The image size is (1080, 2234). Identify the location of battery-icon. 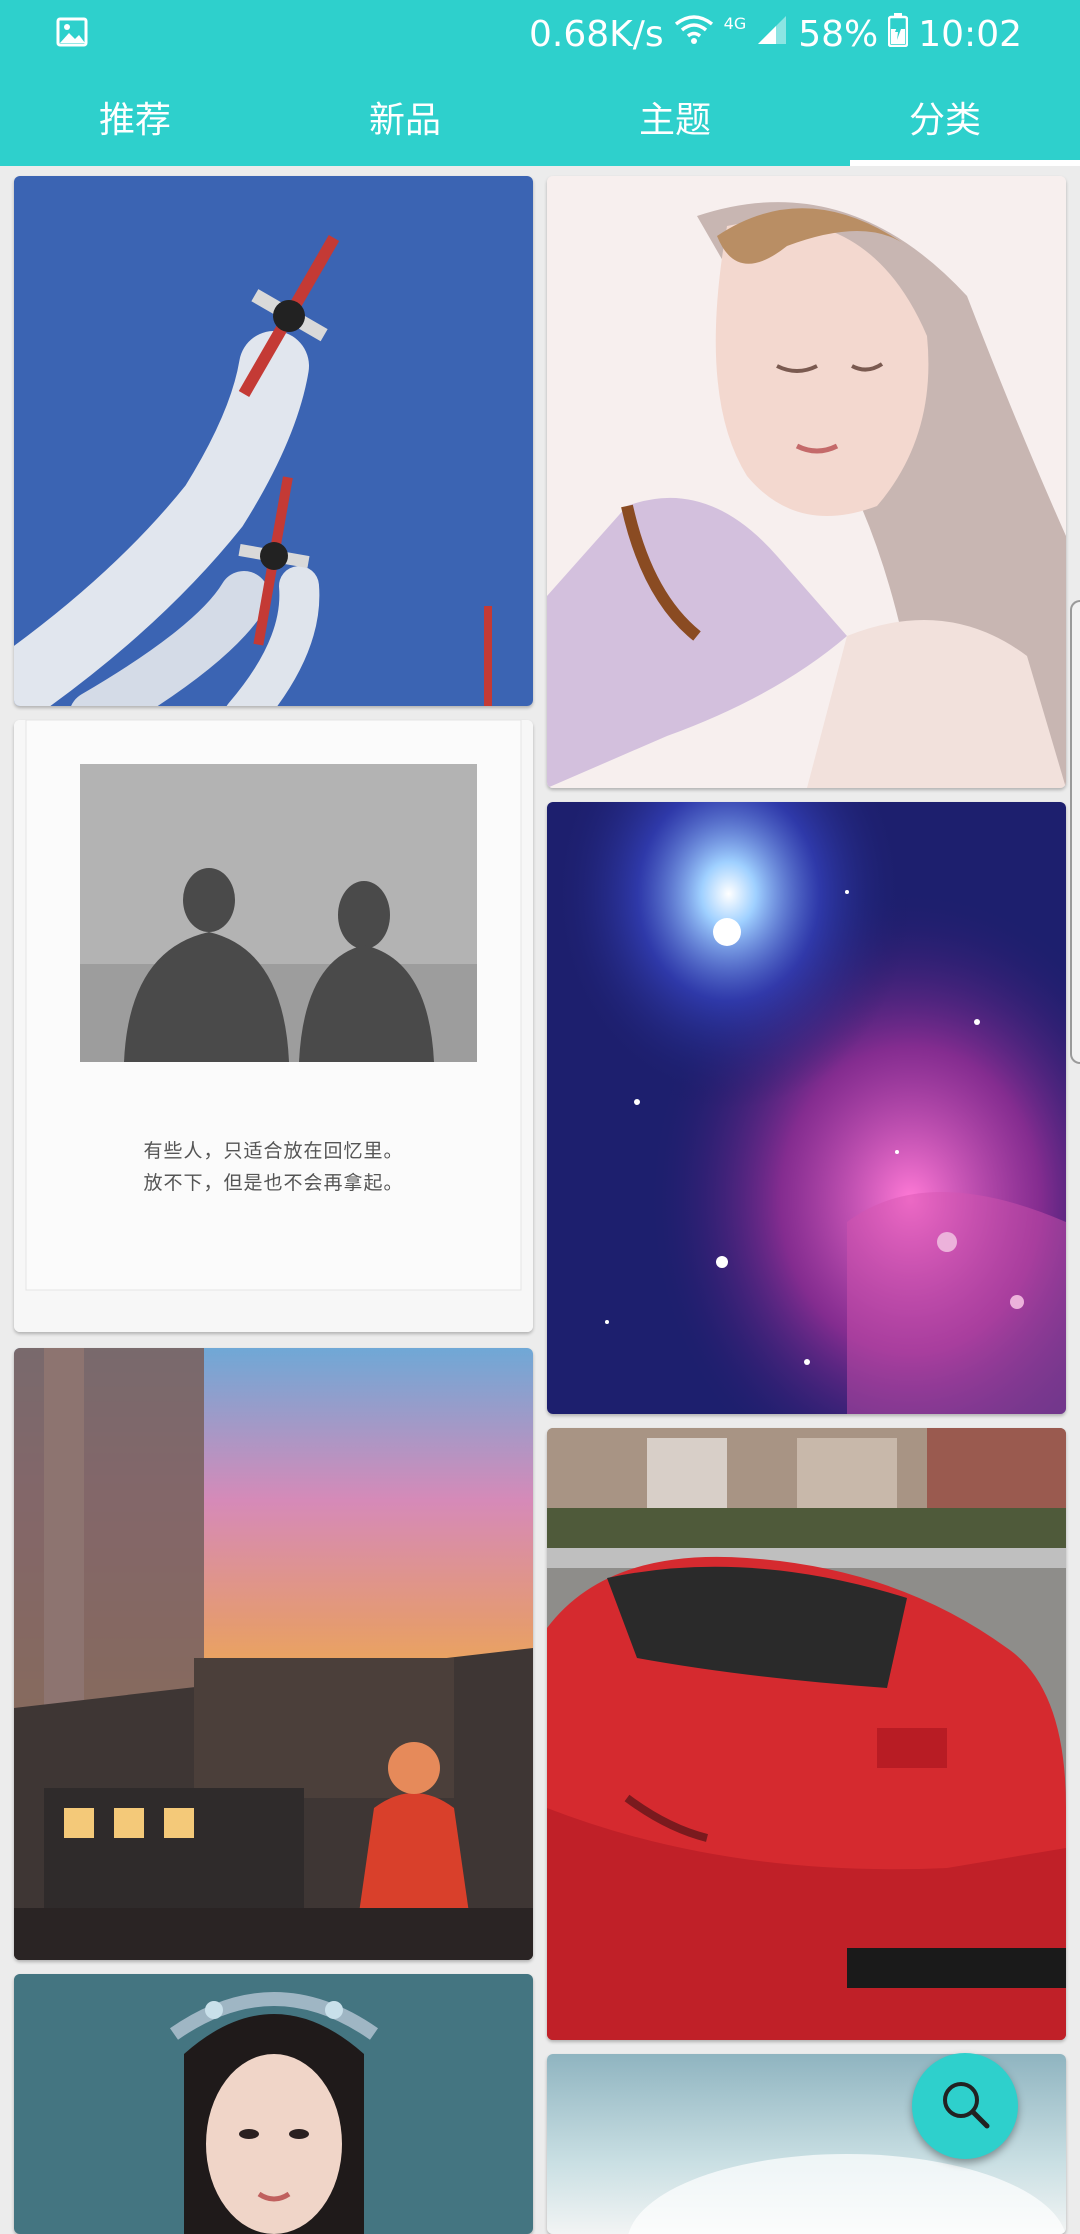
(898, 34).